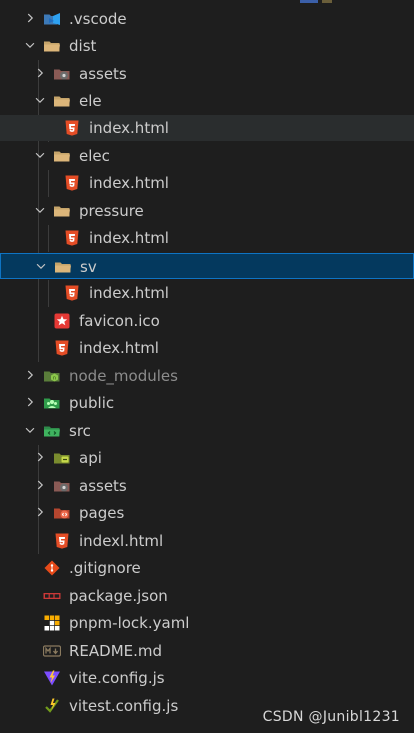 Image resolution: width=414 pixels, height=733 pixels. Describe the element at coordinates (207, 431) in the screenshot. I see `folder-item: src` at that location.